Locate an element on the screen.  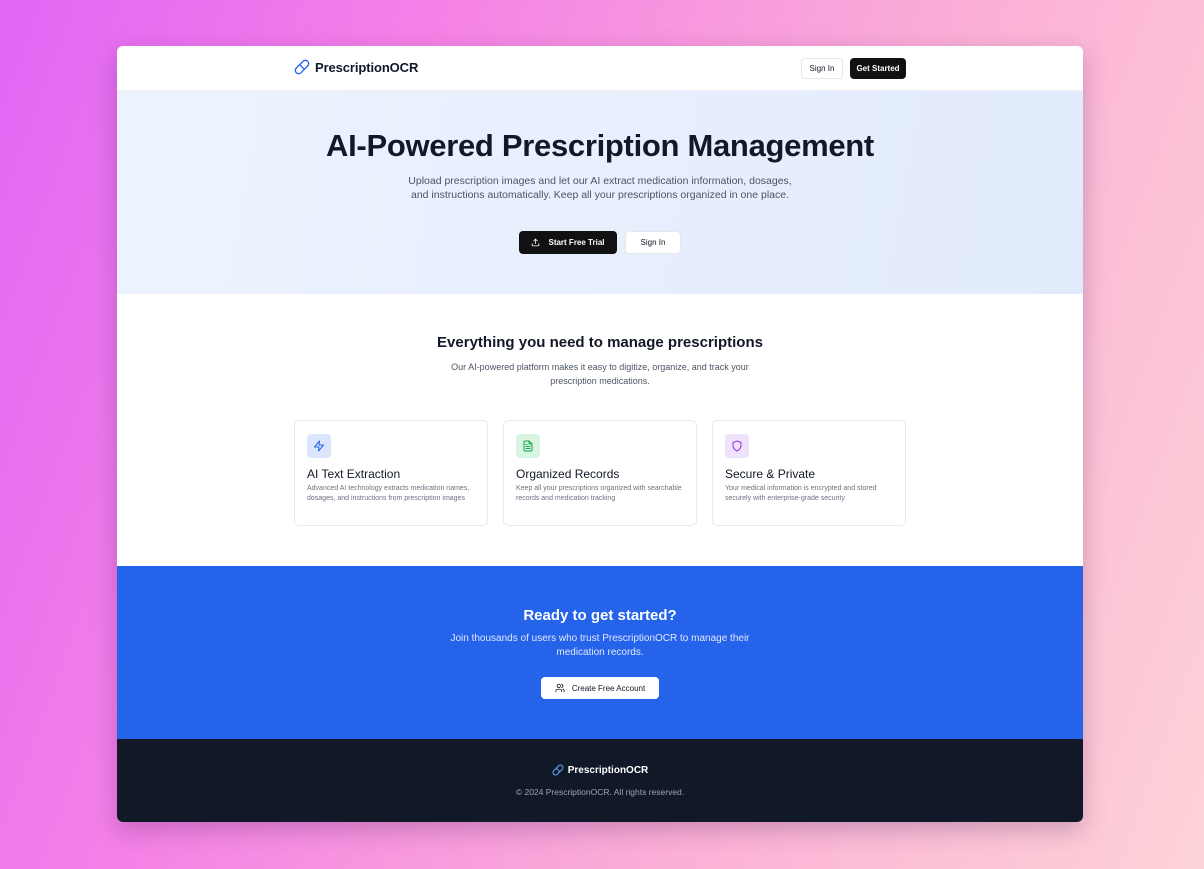
start-free-trial-label: Start Free Trial is located at coordinates (576, 242).